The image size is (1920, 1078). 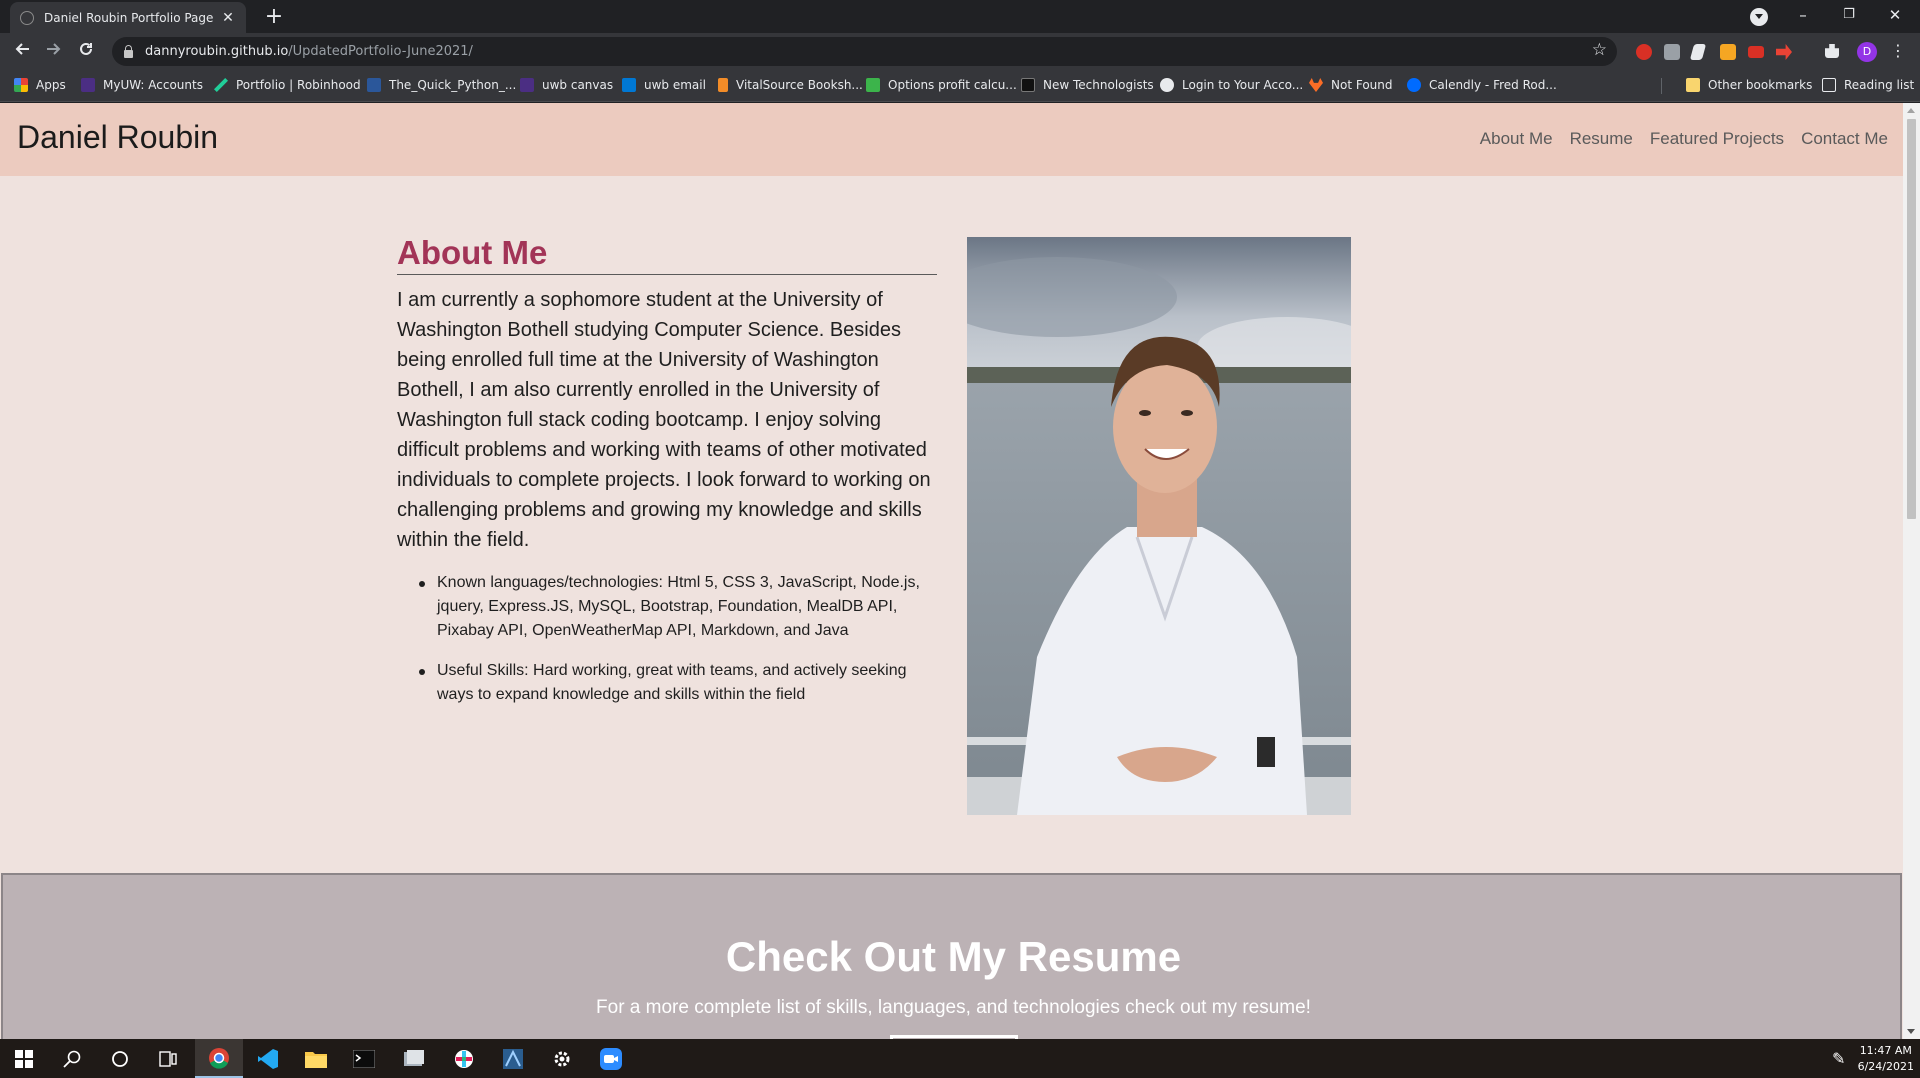 I want to click on options-calc-icon, so click(x=873, y=85).